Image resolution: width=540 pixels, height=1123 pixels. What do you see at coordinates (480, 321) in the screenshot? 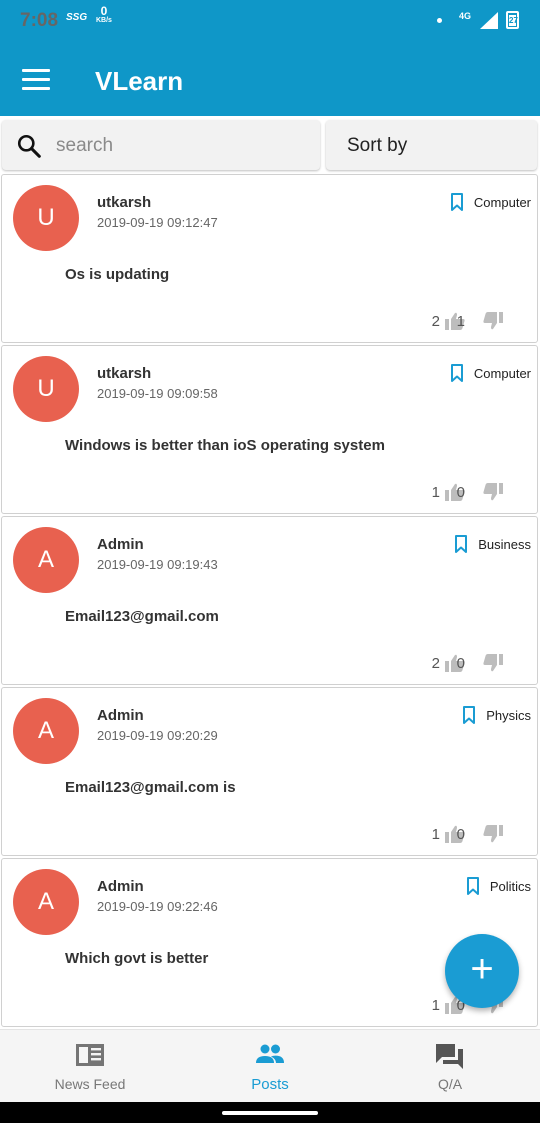
I see `dislike-button: 1` at bounding box center [480, 321].